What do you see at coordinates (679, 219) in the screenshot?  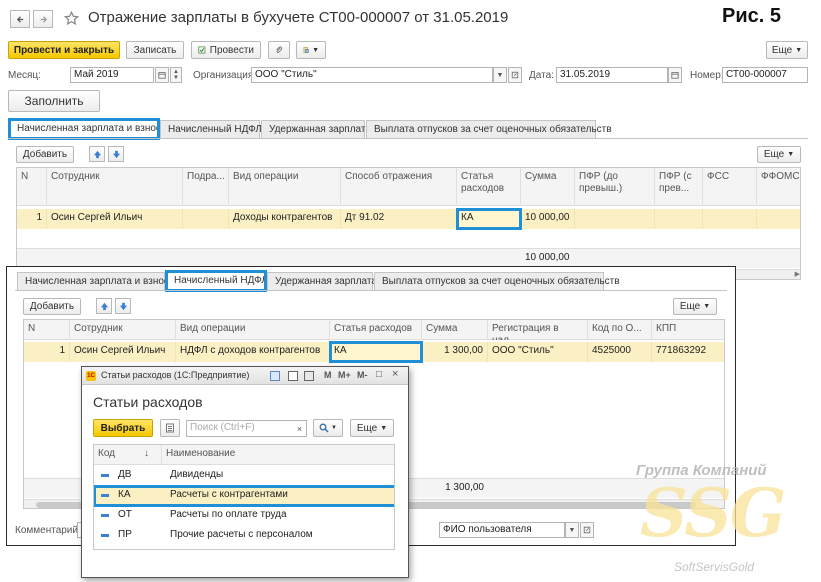 I see `cell-pfr-over` at bounding box center [679, 219].